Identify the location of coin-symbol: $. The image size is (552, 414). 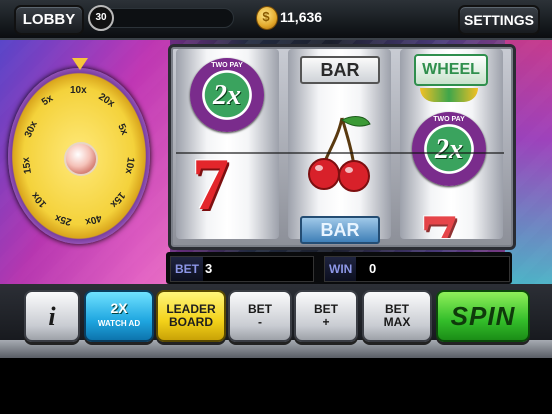
(266, 16).